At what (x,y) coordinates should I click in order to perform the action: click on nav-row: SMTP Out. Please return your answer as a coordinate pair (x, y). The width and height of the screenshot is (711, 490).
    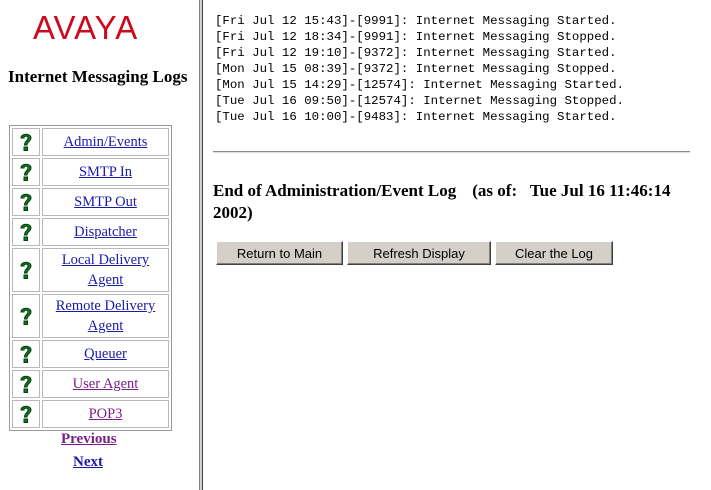
    Looking at the image, I should click on (90, 202).